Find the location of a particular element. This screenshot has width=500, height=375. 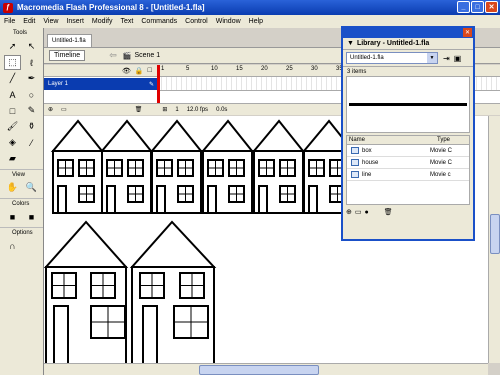

text-icon: A is located at coordinates (12, 94).